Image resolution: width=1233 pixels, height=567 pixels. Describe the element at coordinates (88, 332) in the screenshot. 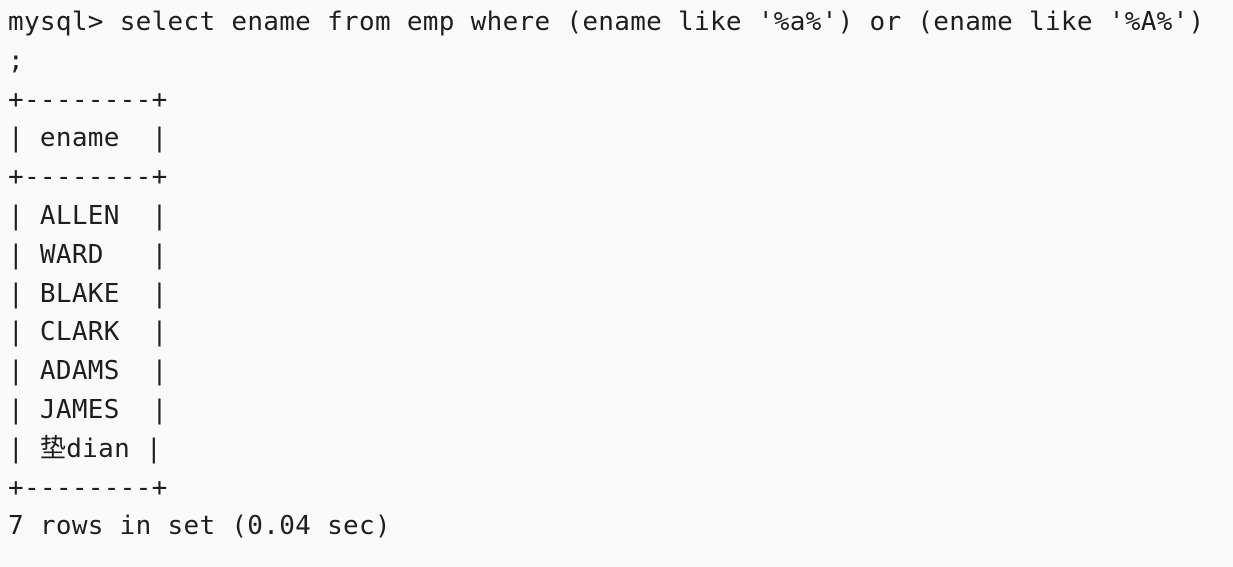

I see `table-row: | CLARK |` at that location.